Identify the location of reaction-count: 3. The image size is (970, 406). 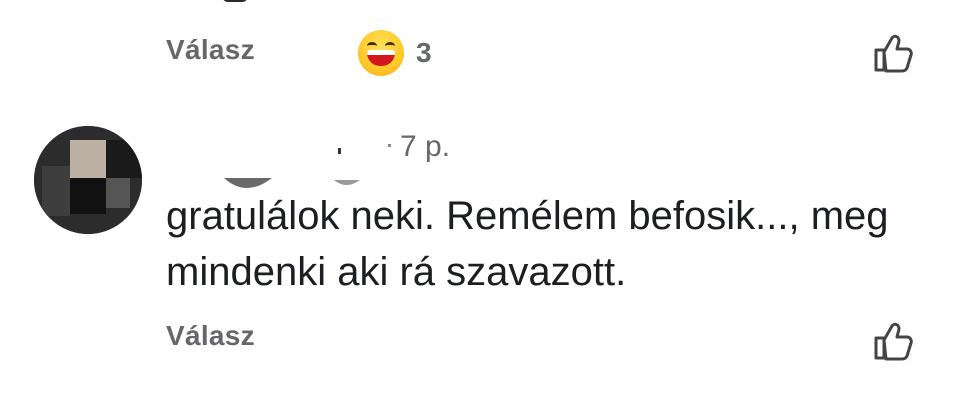
(424, 52).